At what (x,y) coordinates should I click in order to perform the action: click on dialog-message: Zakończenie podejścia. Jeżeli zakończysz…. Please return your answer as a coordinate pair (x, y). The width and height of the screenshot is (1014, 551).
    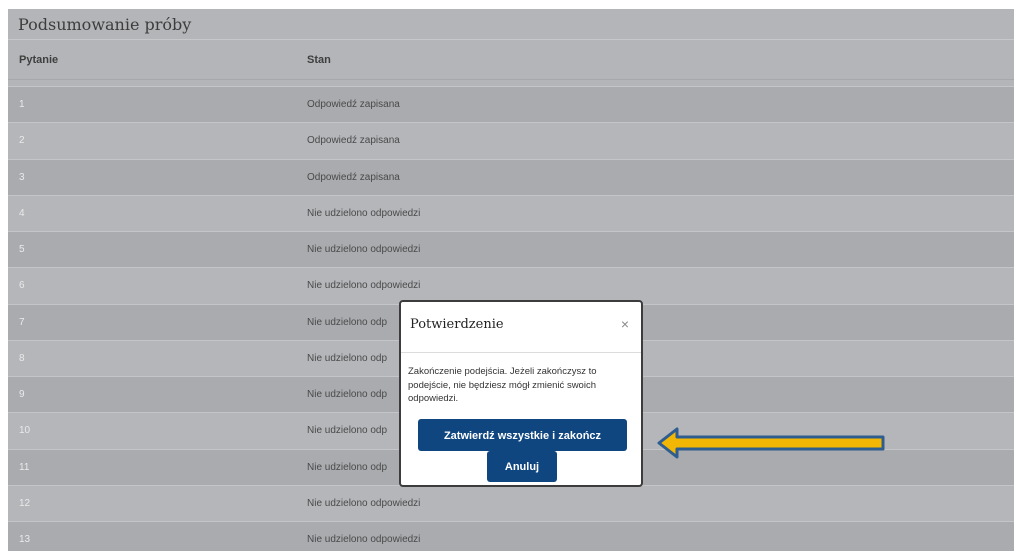
    Looking at the image, I should click on (502, 385).